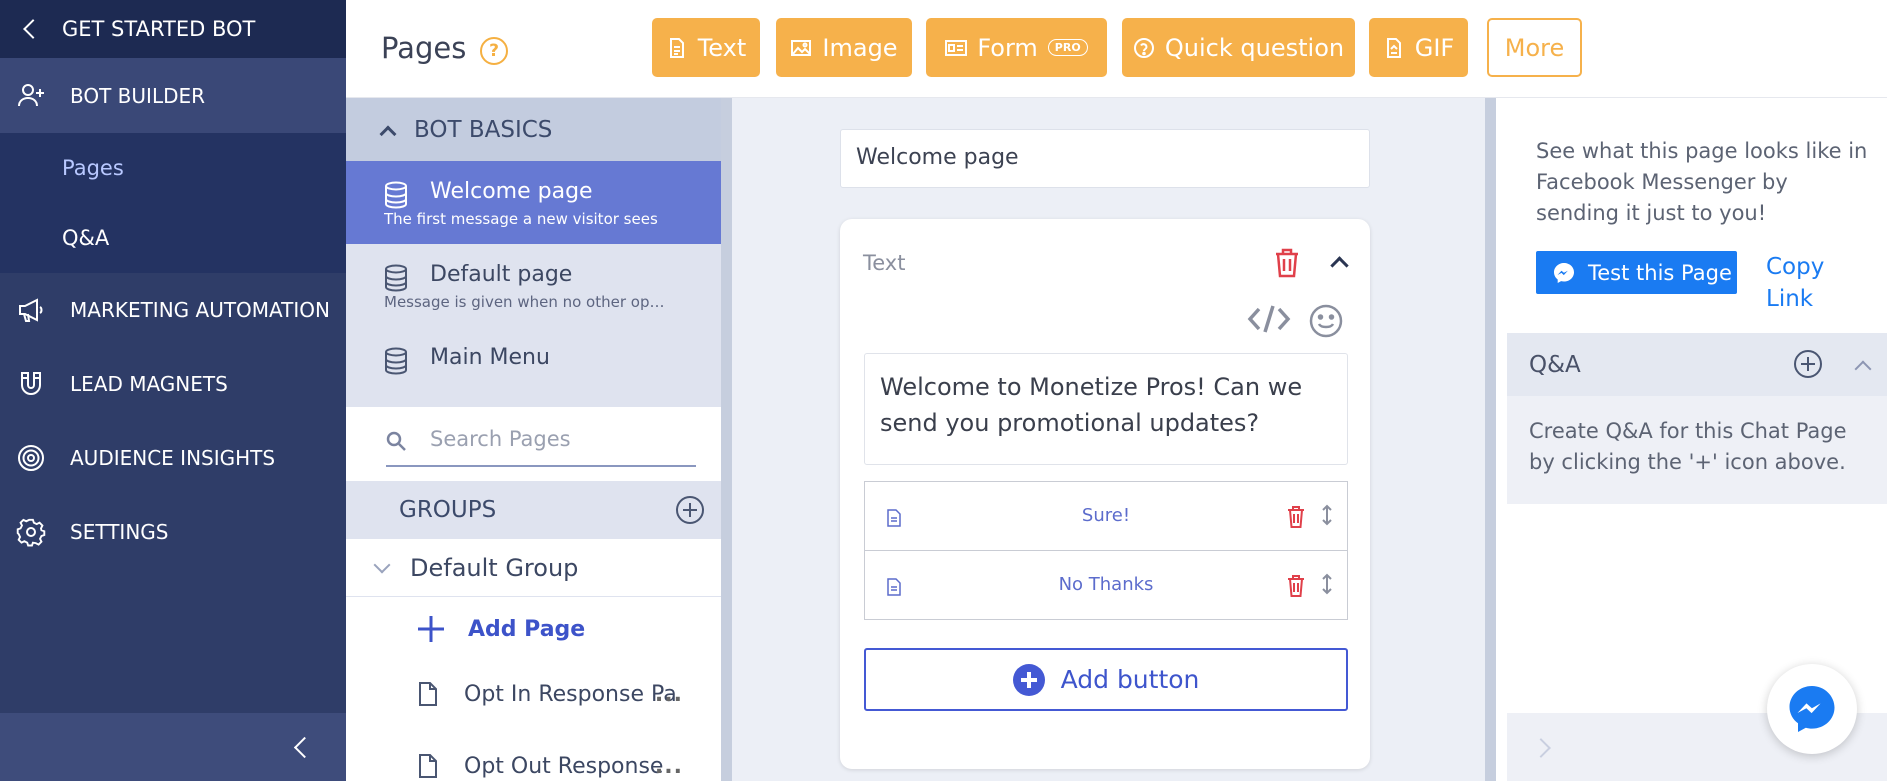 The image size is (1887, 781). Describe the element at coordinates (860, 47) in the screenshot. I see `button-label: Image` at that location.